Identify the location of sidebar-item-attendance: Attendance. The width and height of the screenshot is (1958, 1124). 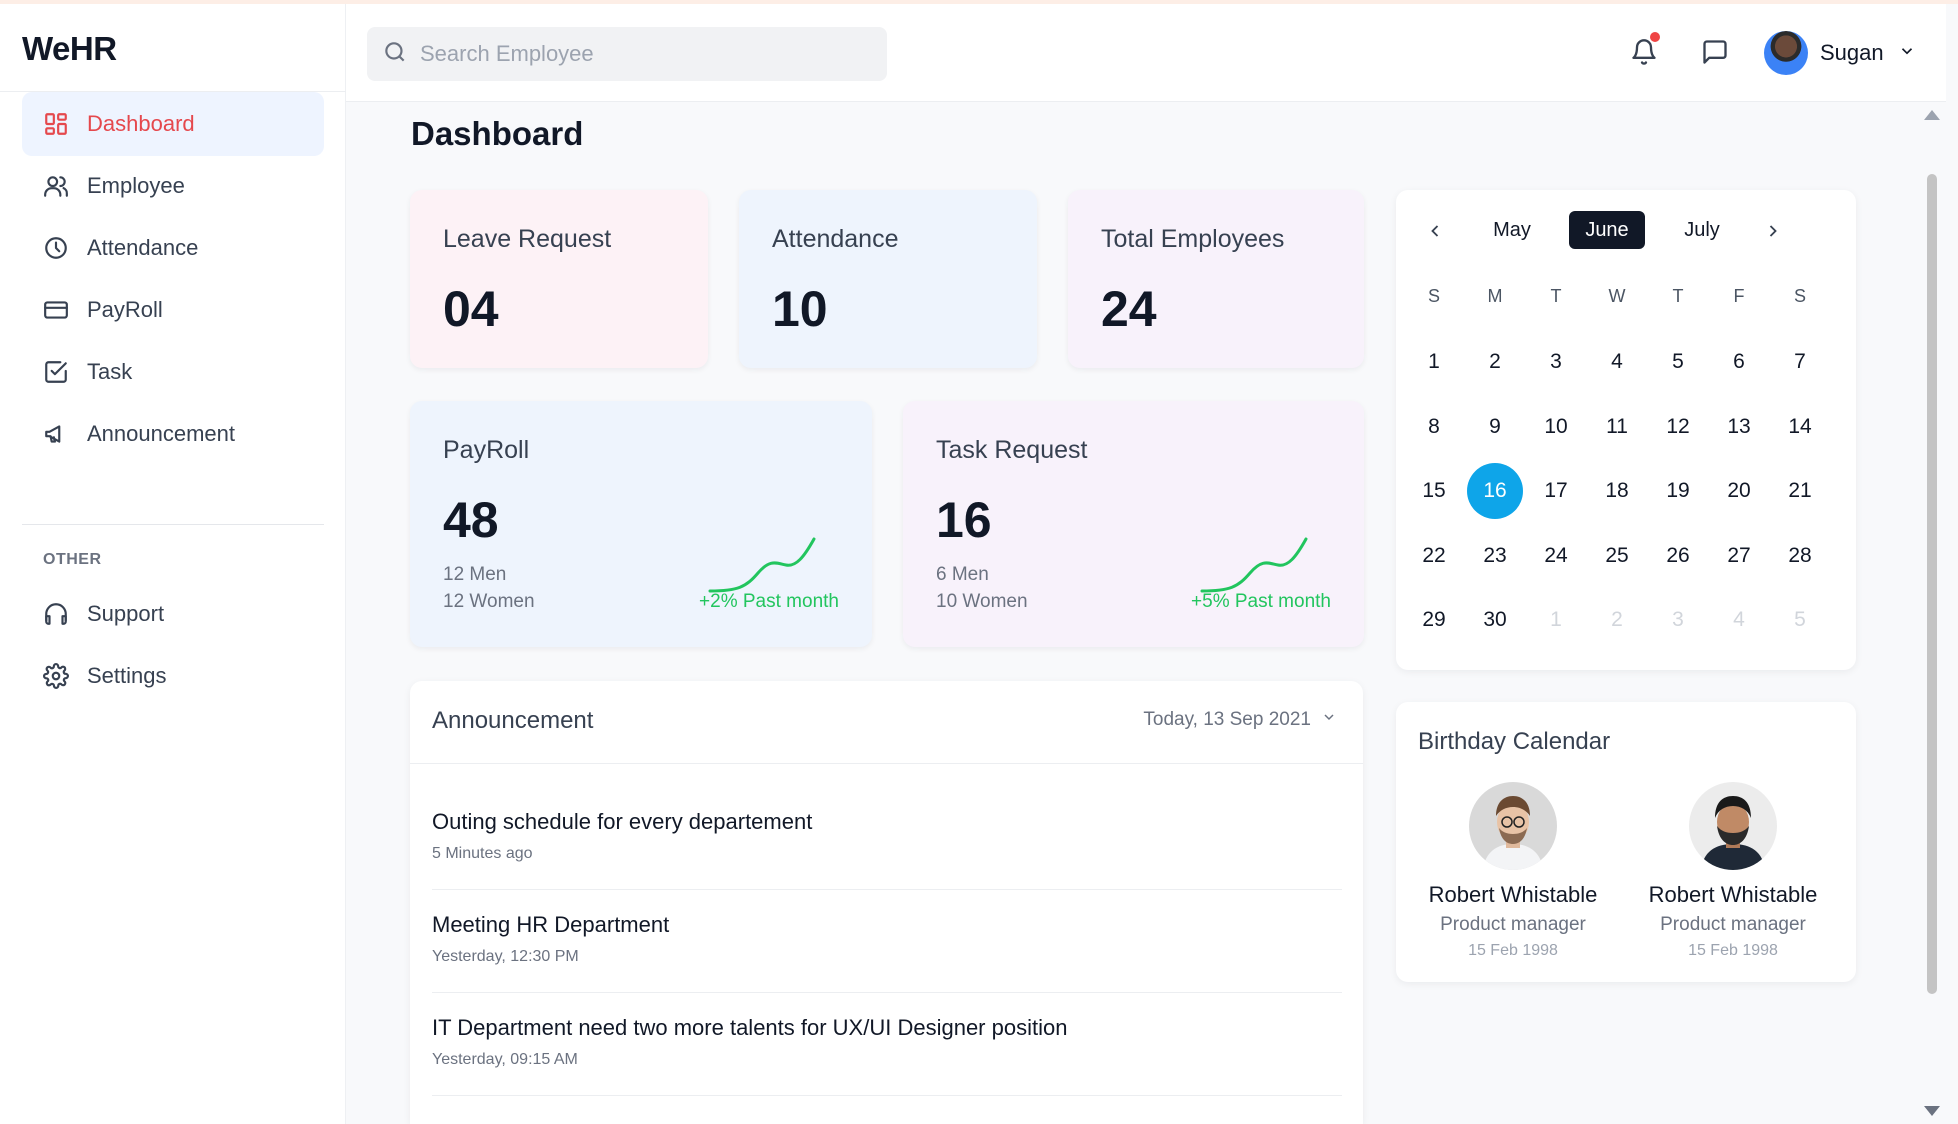
(173, 248).